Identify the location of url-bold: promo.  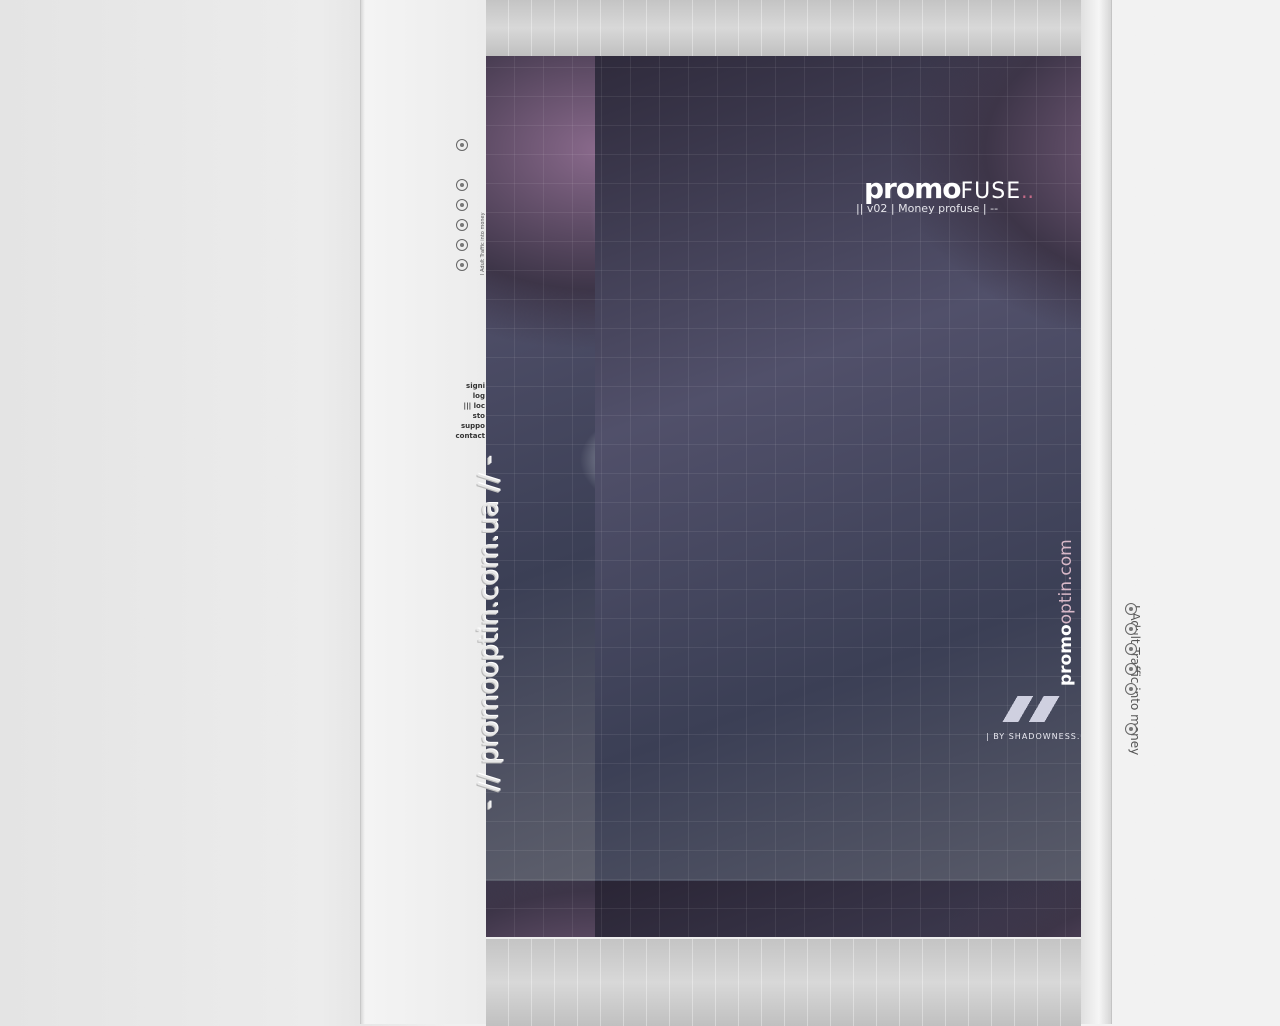
(1066, 655).